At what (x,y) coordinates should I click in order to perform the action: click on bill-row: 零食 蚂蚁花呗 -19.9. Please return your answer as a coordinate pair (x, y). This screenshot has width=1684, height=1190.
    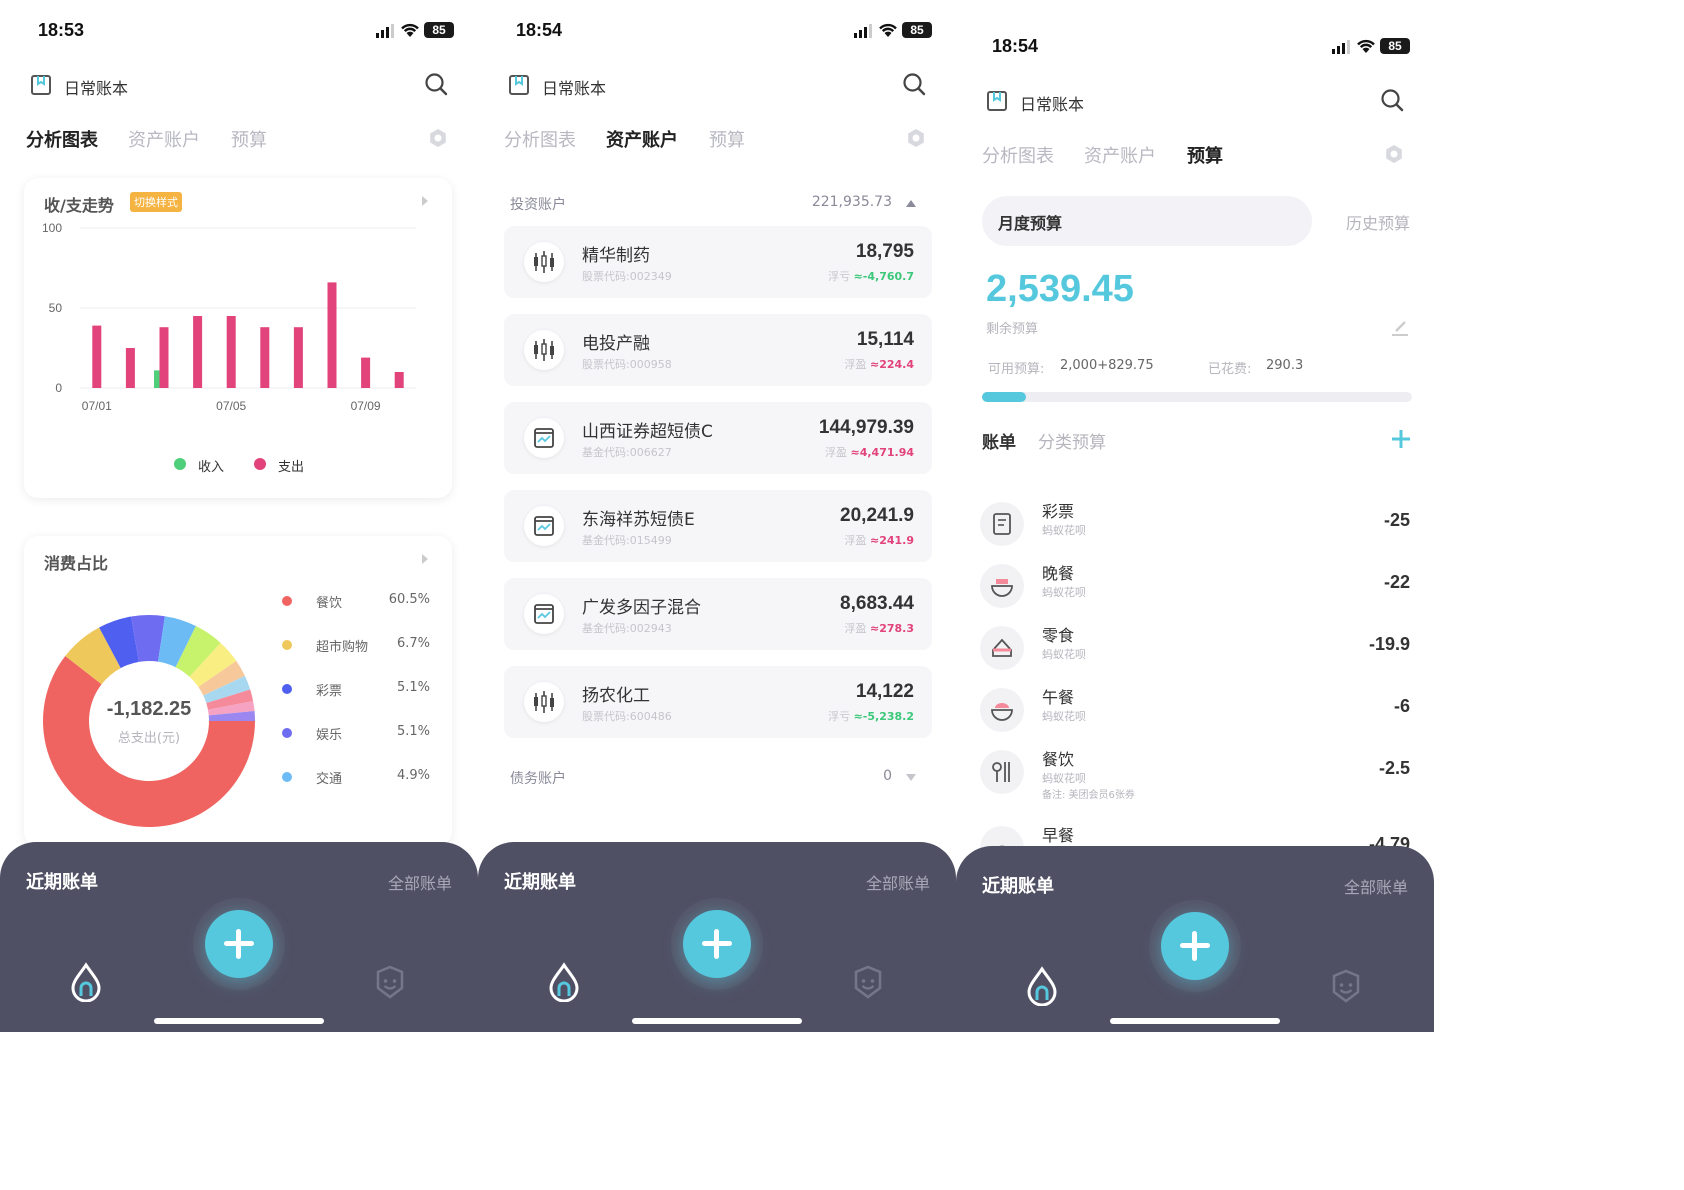
    Looking at the image, I should click on (1195, 649).